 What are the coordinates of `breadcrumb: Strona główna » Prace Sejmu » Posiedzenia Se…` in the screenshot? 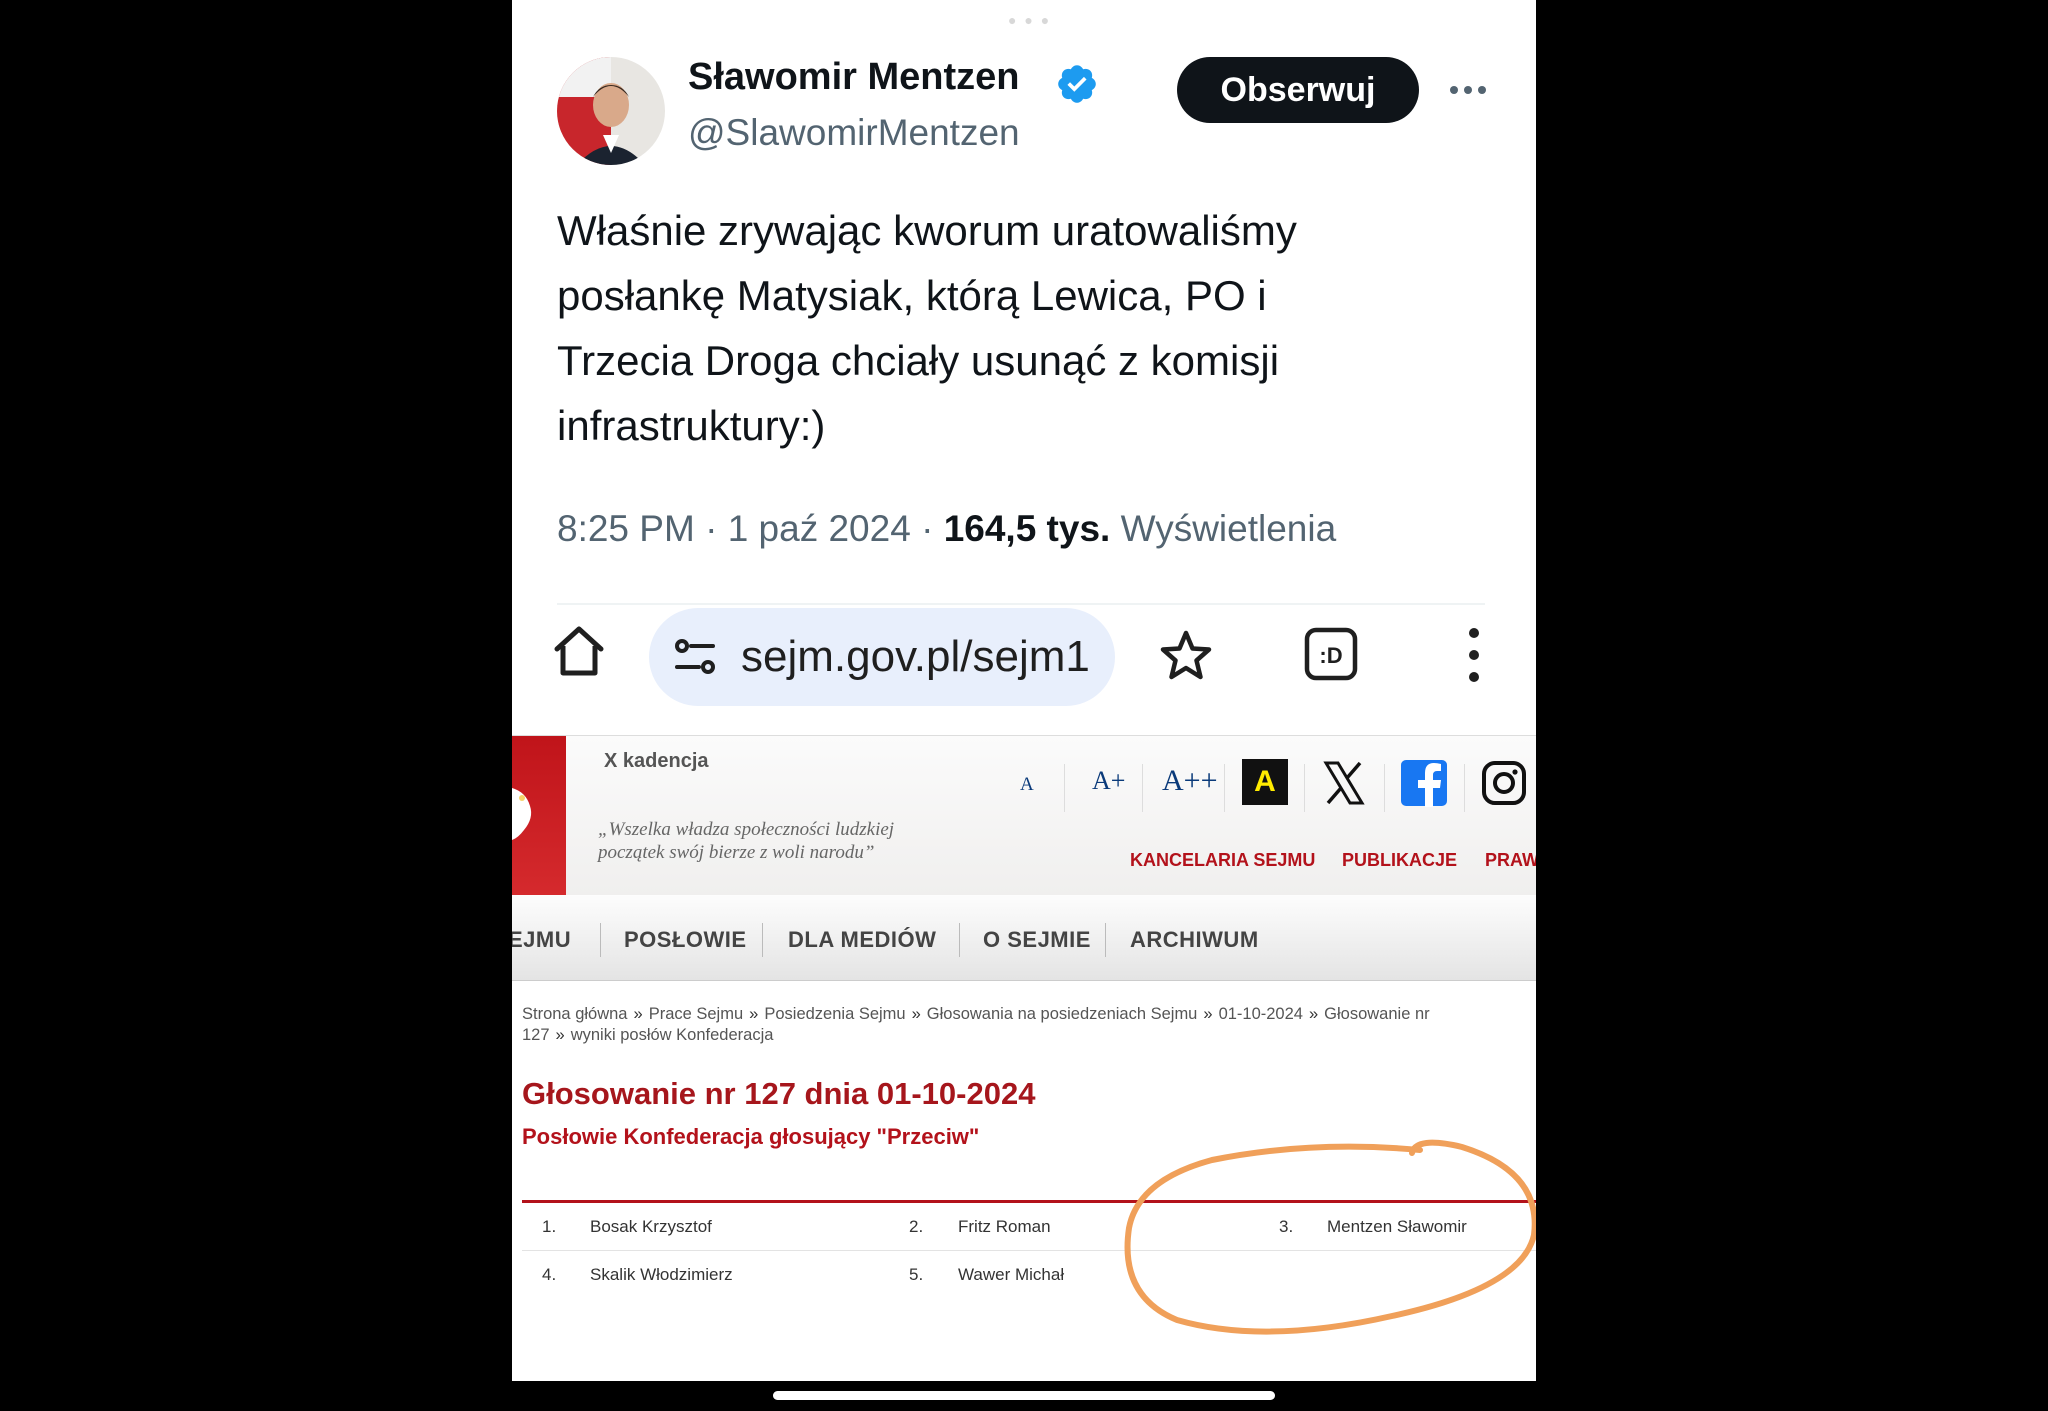 It's located at (1022, 1025).